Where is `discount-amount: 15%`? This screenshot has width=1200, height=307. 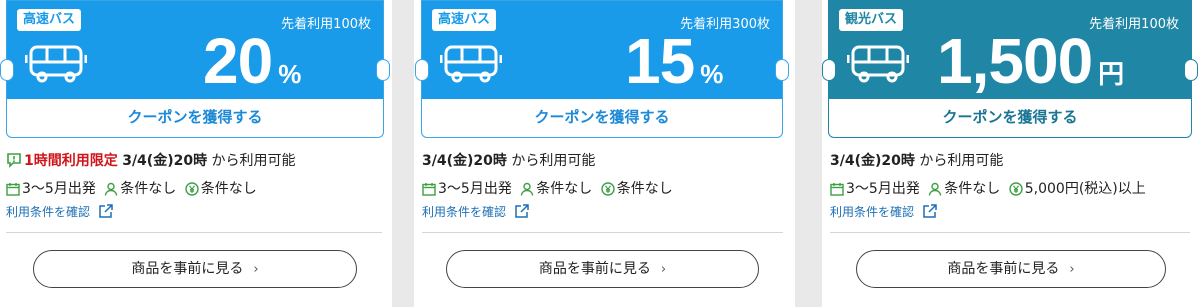
discount-amount: 15% is located at coordinates (674, 61).